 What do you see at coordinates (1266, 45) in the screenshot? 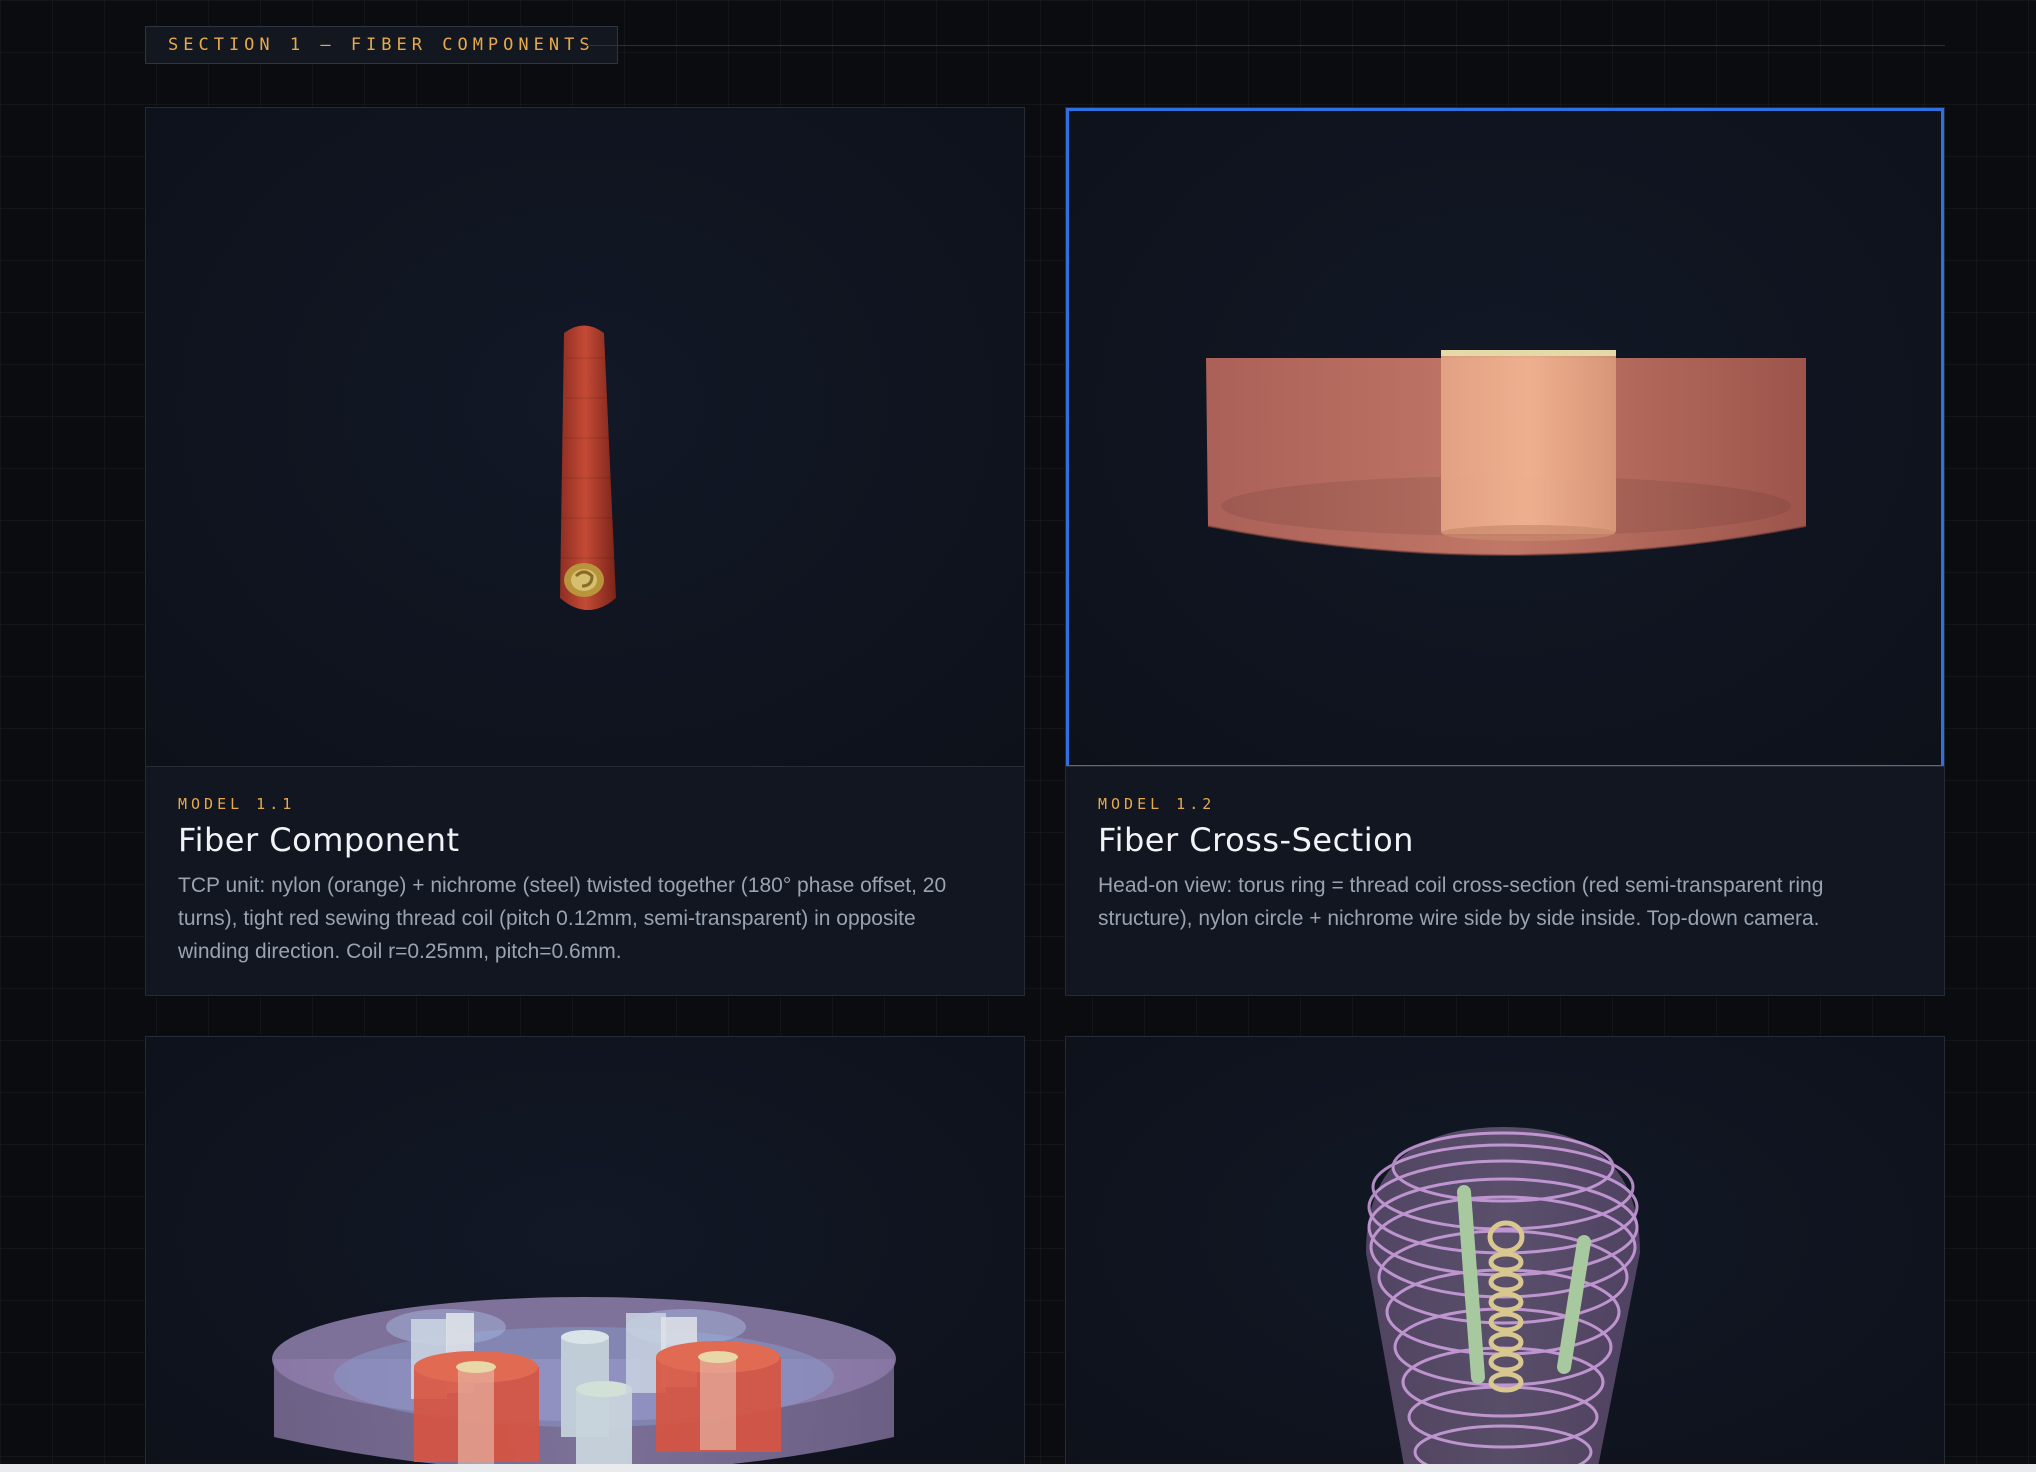
I see `section-divider` at bounding box center [1266, 45].